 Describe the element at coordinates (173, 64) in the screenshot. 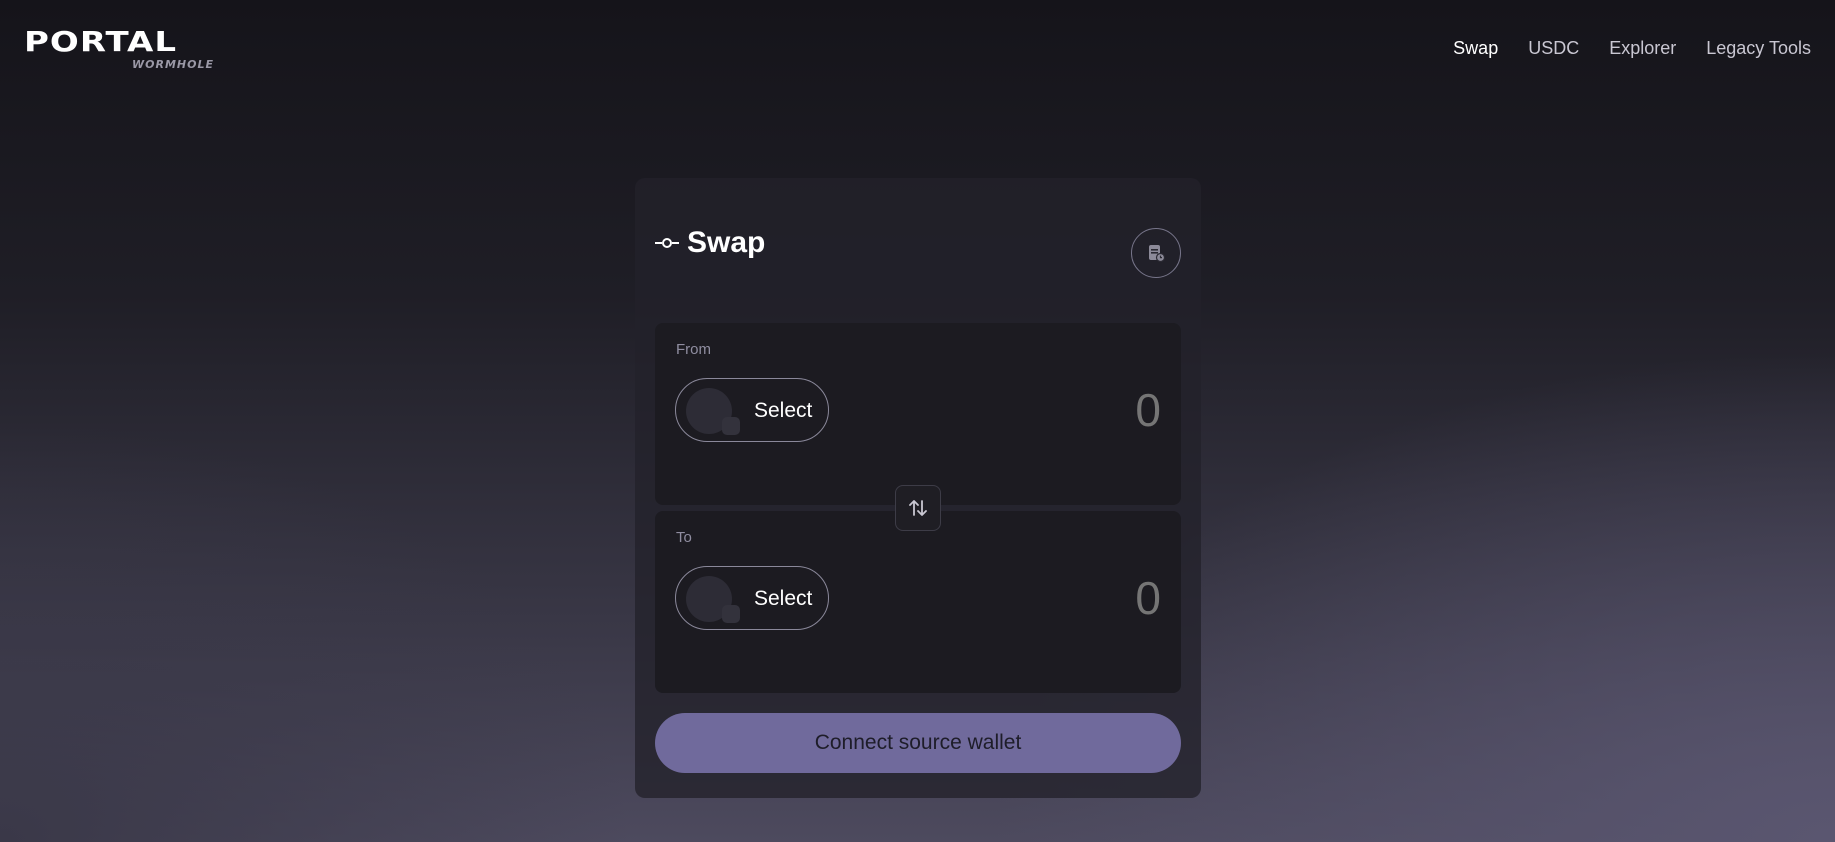

I see `logo-subtitle: WORMHOLE` at that location.